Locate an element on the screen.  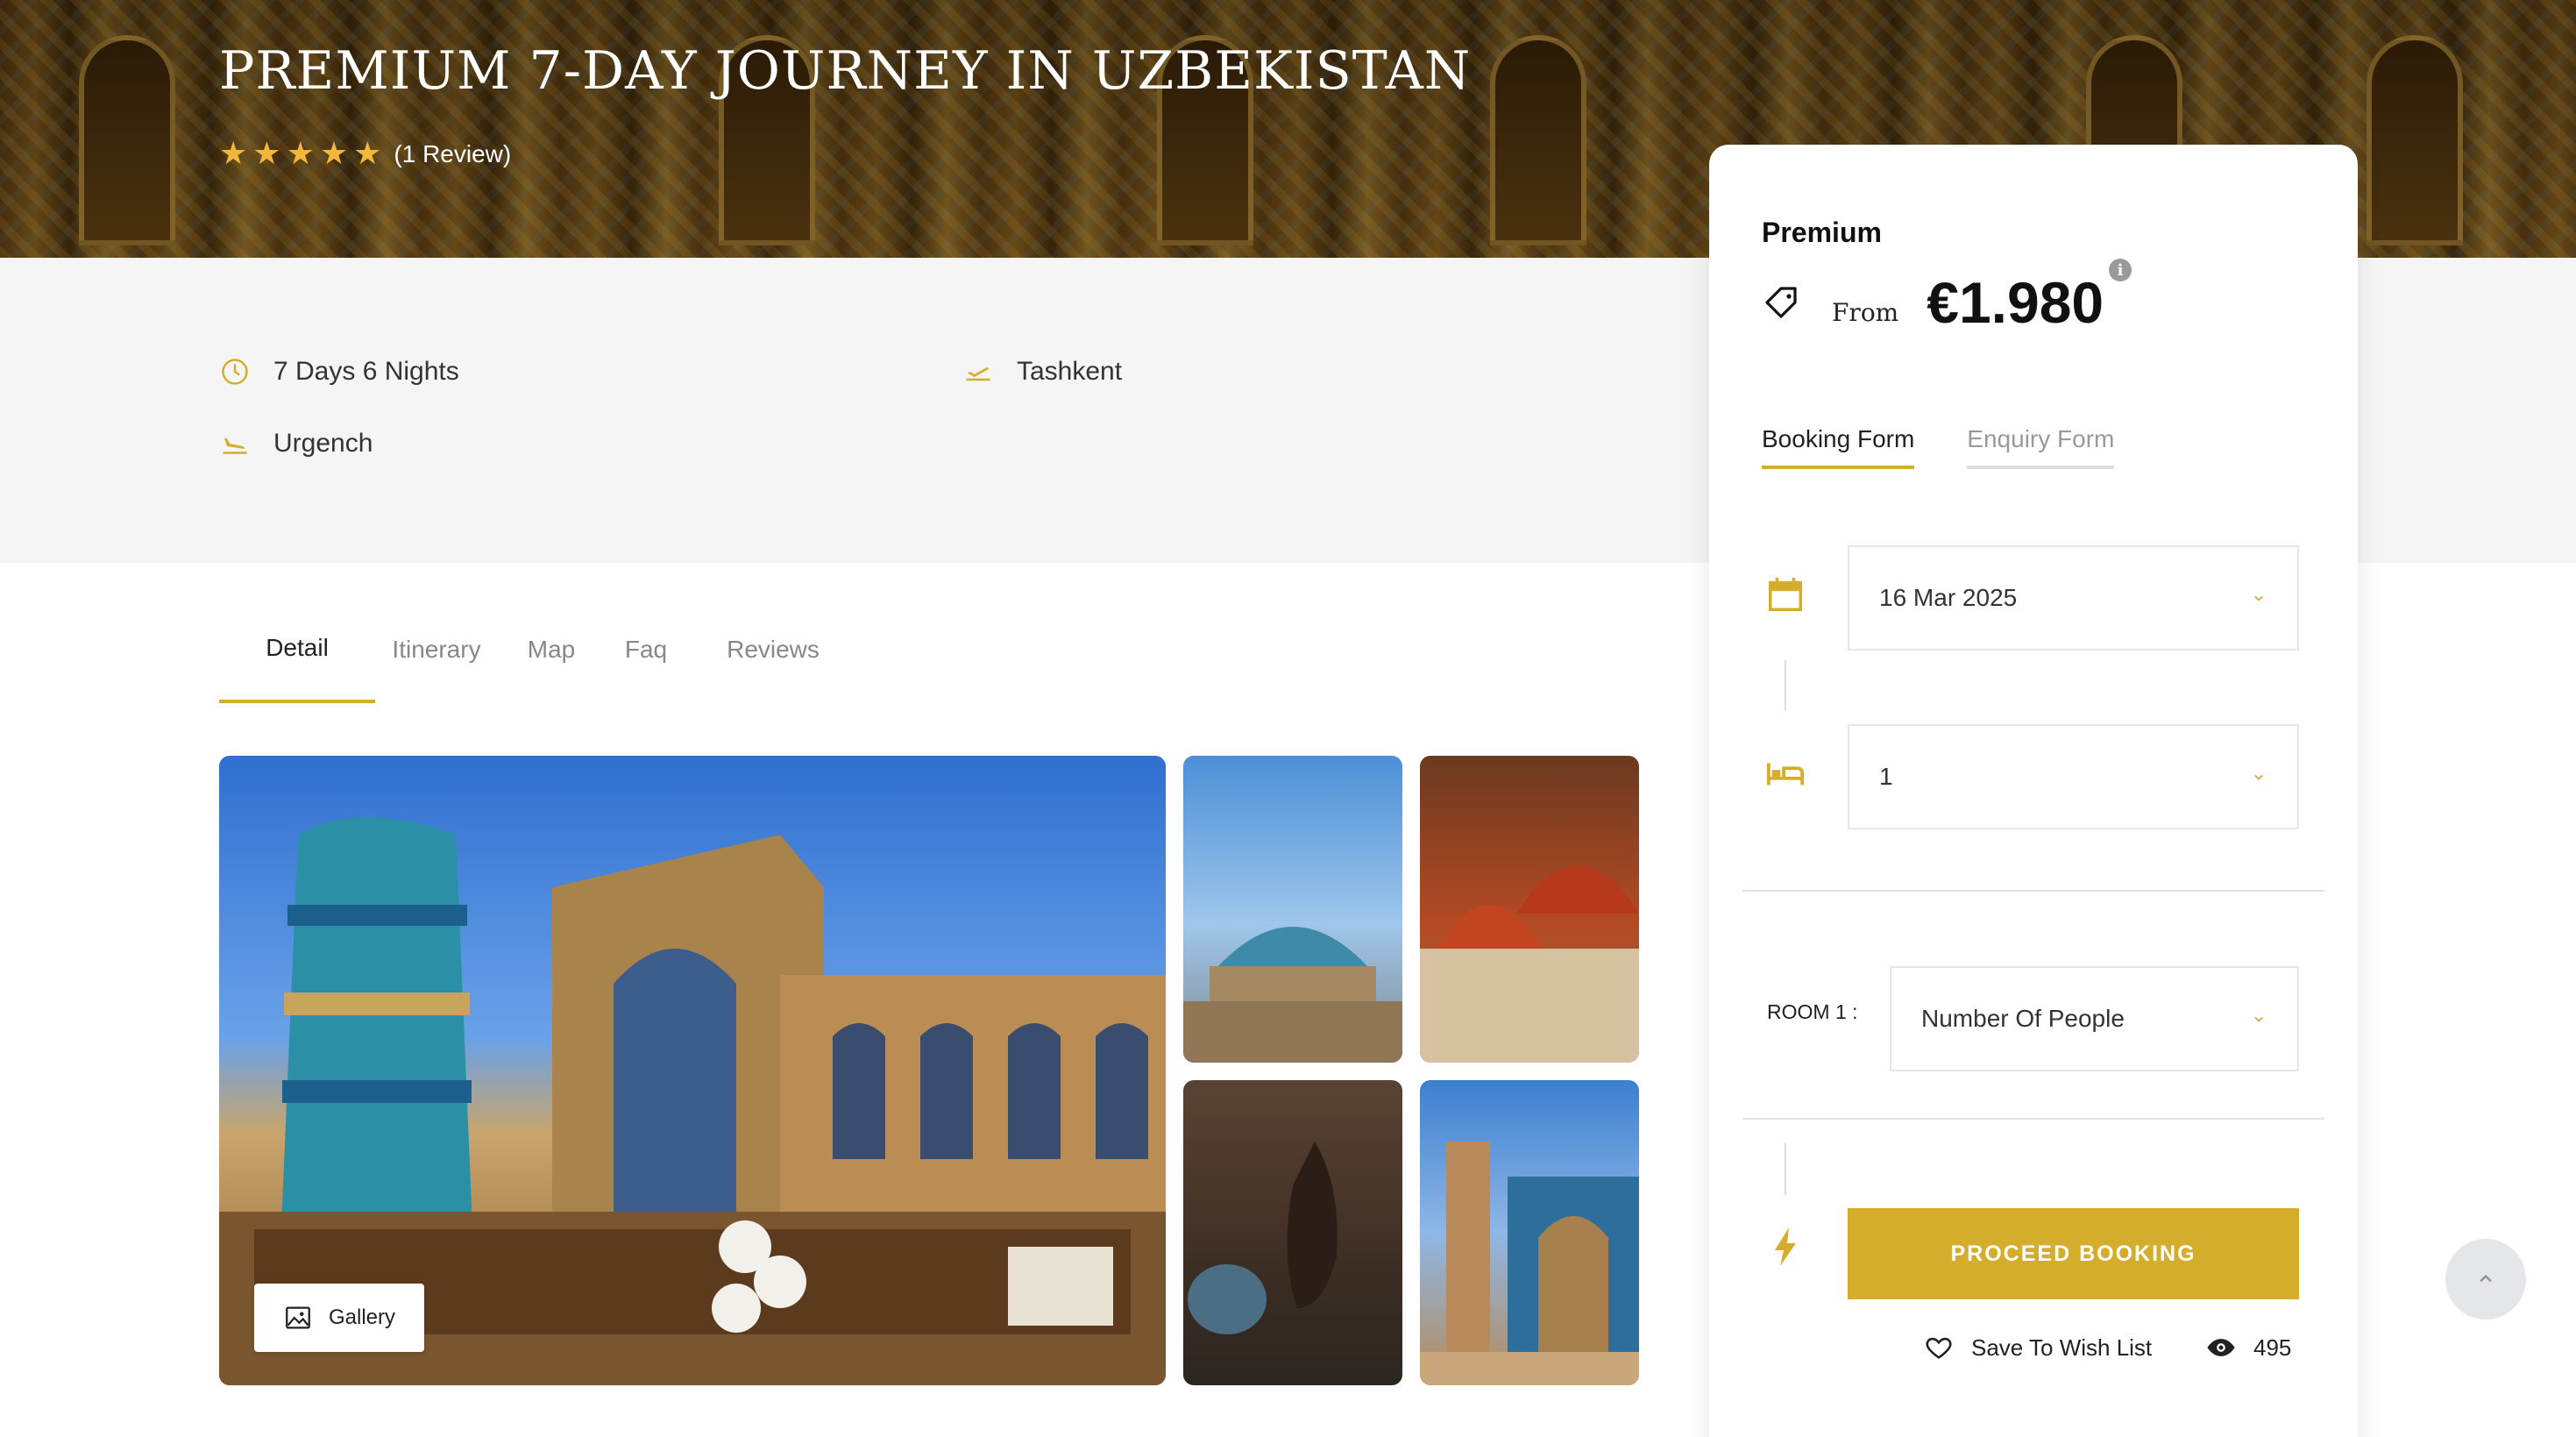
price-row: From €1.980 is located at coordinates (1933, 302).